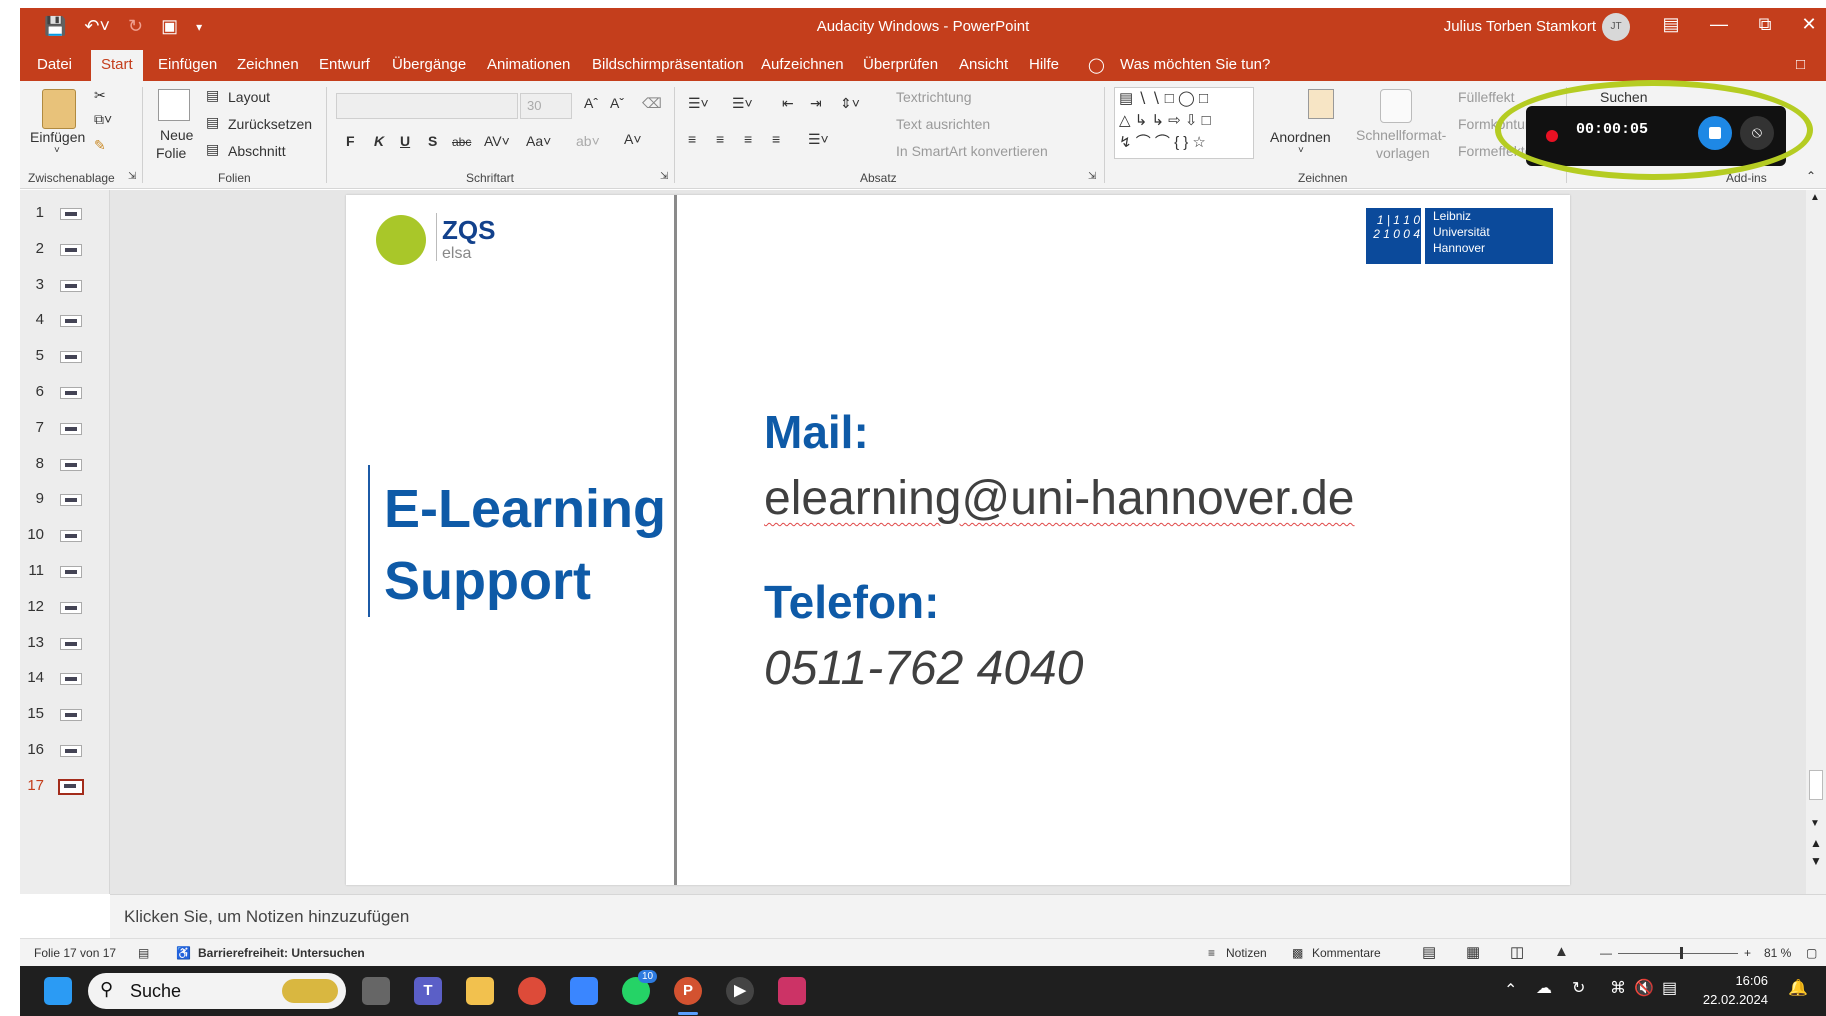 The height and width of the screenshot is (1016, 1826). What do you see at coordinates (720, 139) in the screenshot?
I see `center-icon: ≡` at bounding box center [720, 139].